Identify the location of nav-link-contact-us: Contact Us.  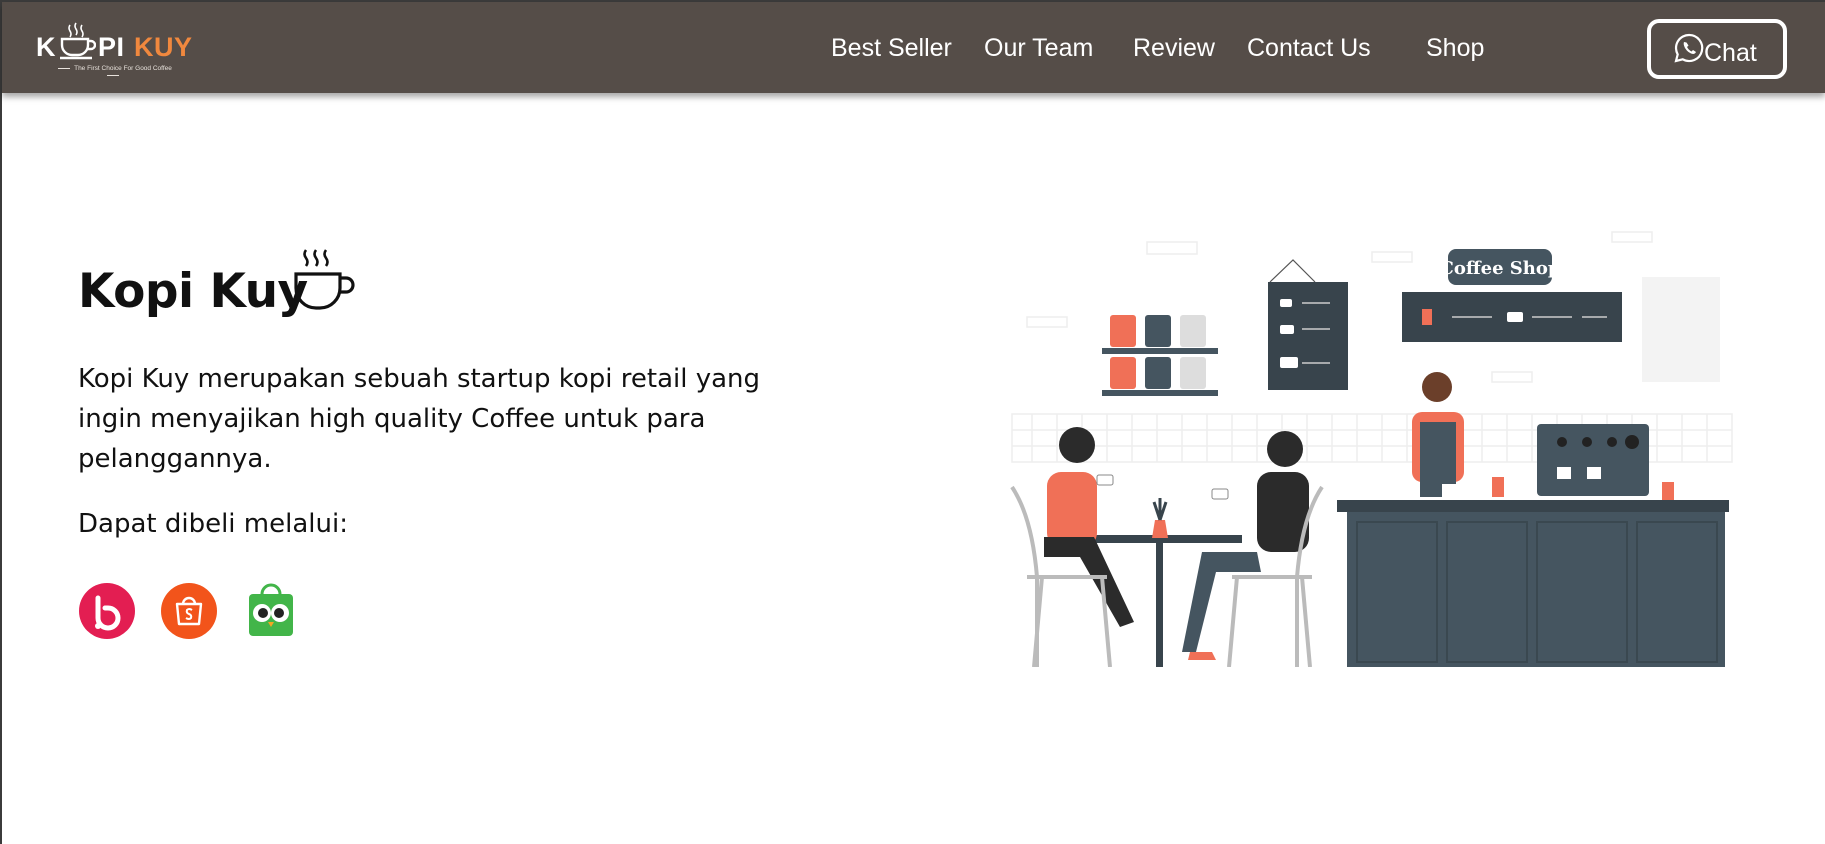
(1309, 48).